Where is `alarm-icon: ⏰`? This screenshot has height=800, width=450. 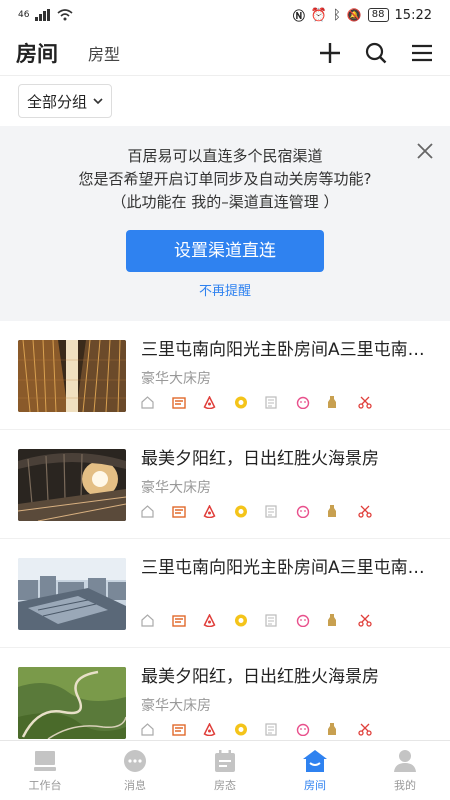
alarm-icon: ⏰ is located at coordinates (319, 15).